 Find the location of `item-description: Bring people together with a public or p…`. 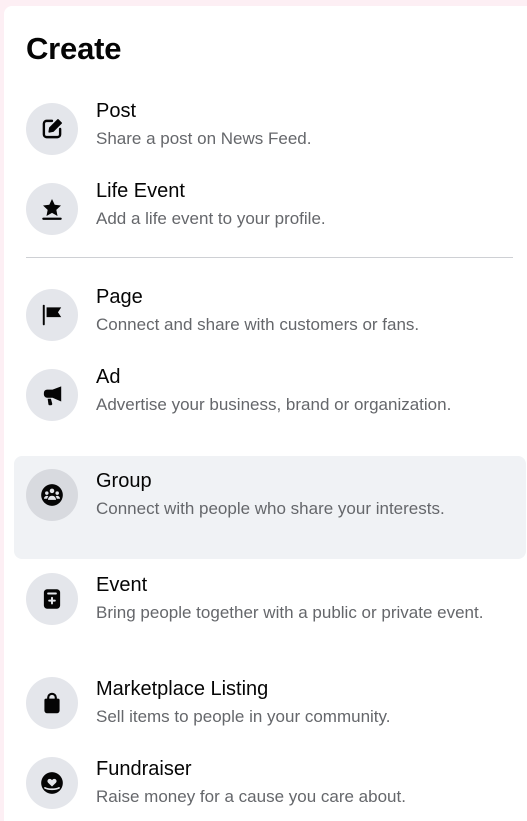

item-description: Bring people together with a public or p… is located at coordinates (290, 612).